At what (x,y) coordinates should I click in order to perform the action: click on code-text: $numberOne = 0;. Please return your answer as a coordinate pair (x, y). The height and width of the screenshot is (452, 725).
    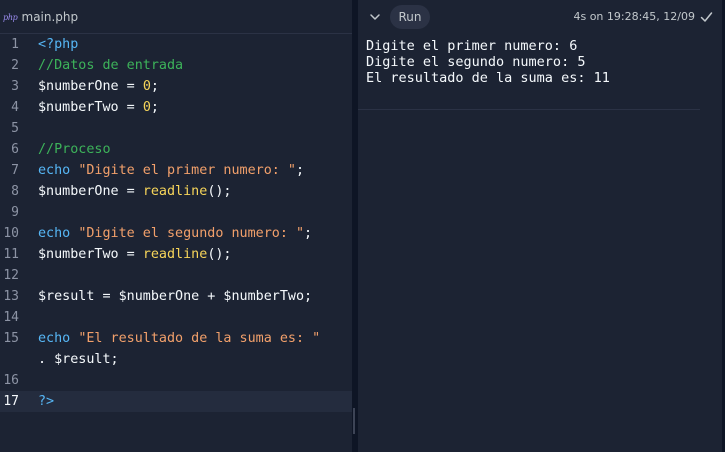
    Looking at the image, I should click on (98, 86).